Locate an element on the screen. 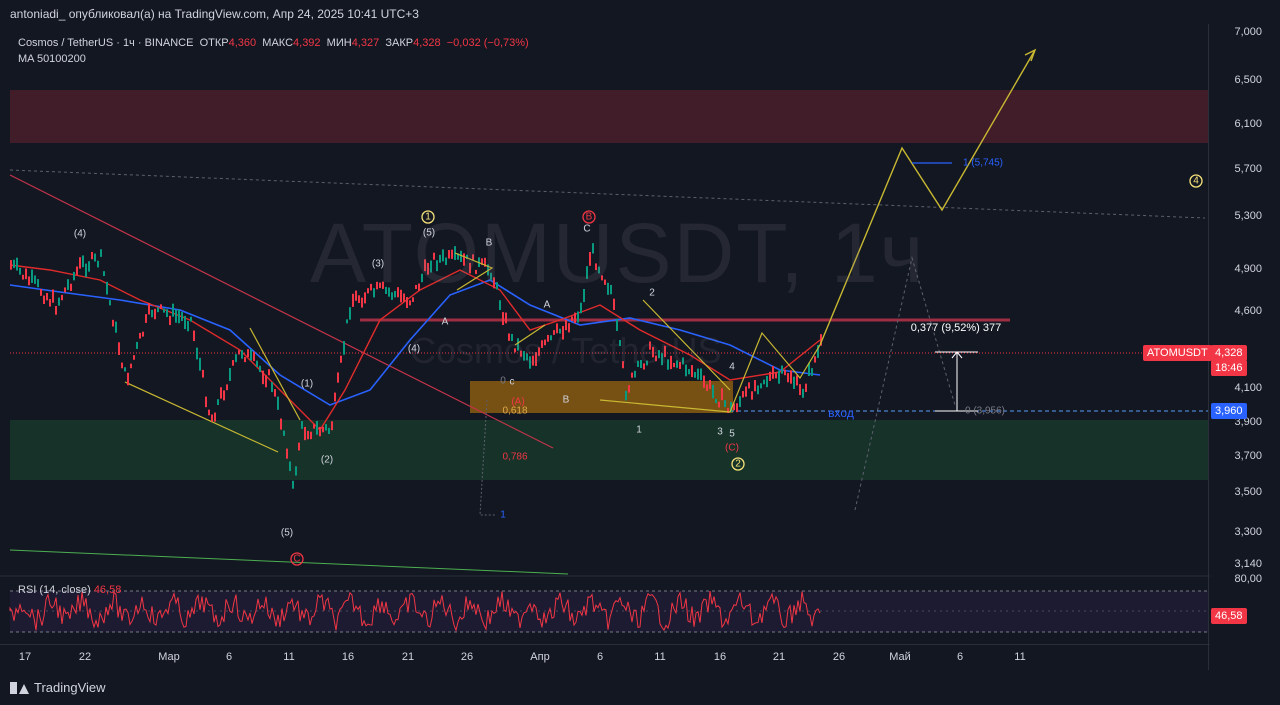 This screenshot has width=1280, height=705. symbol-watermark: ATOMUSDT, 1ч is located at coordinates (618, 253).